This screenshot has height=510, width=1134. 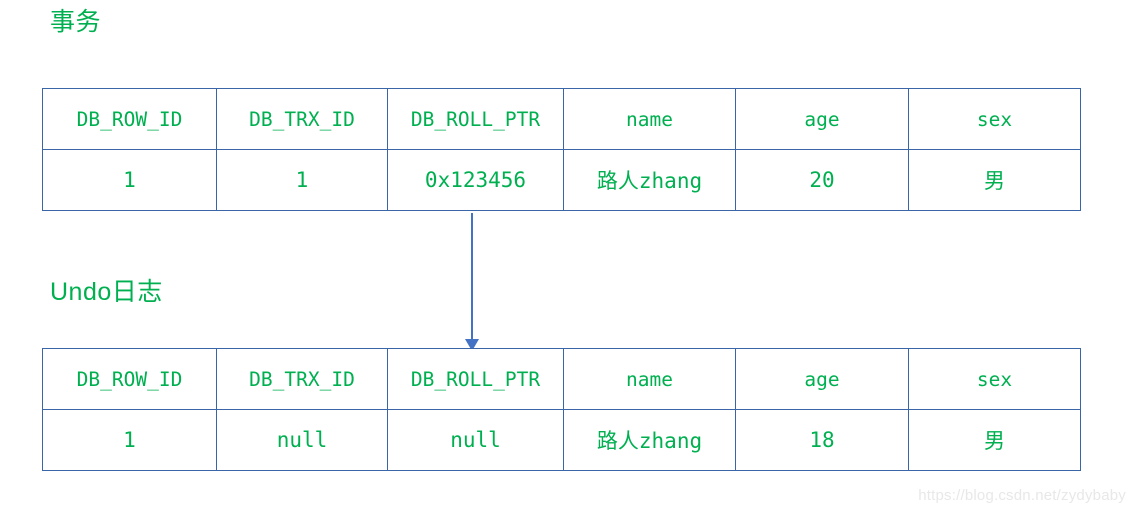 What do you see at coordinates (822, 180) in the screenshot?
I see `cell-age: 20` at bounding box center [822, 180].